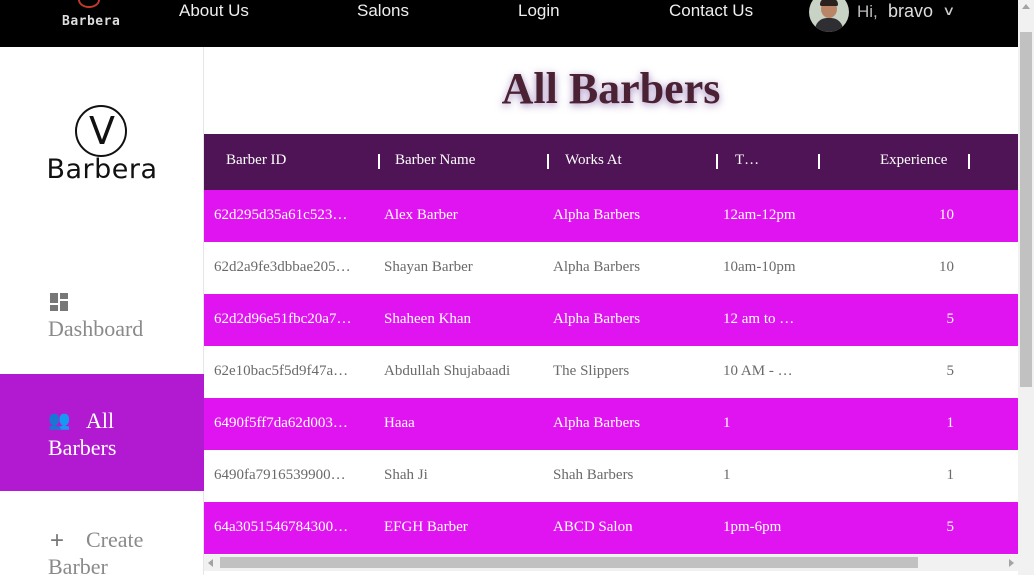 The width and height of the screenshot is (1034, 581). What do you see at coordinates (447, 371) in the screenshot?
I see `cell-barber-name: Abdullah Shujabaadi` at bounding box center [447, 371].